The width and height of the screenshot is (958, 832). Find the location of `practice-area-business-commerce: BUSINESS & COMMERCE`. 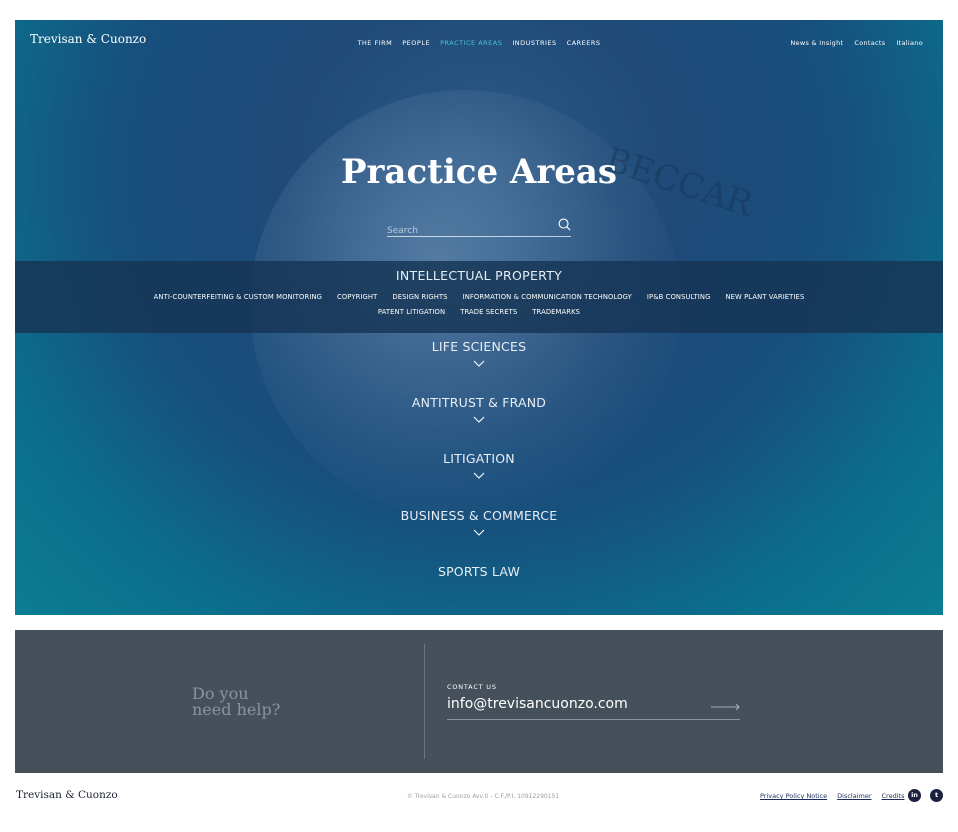

practice-area-business-commerce: BUSINESS & COMMERCE is located at coordinates (479, 522).